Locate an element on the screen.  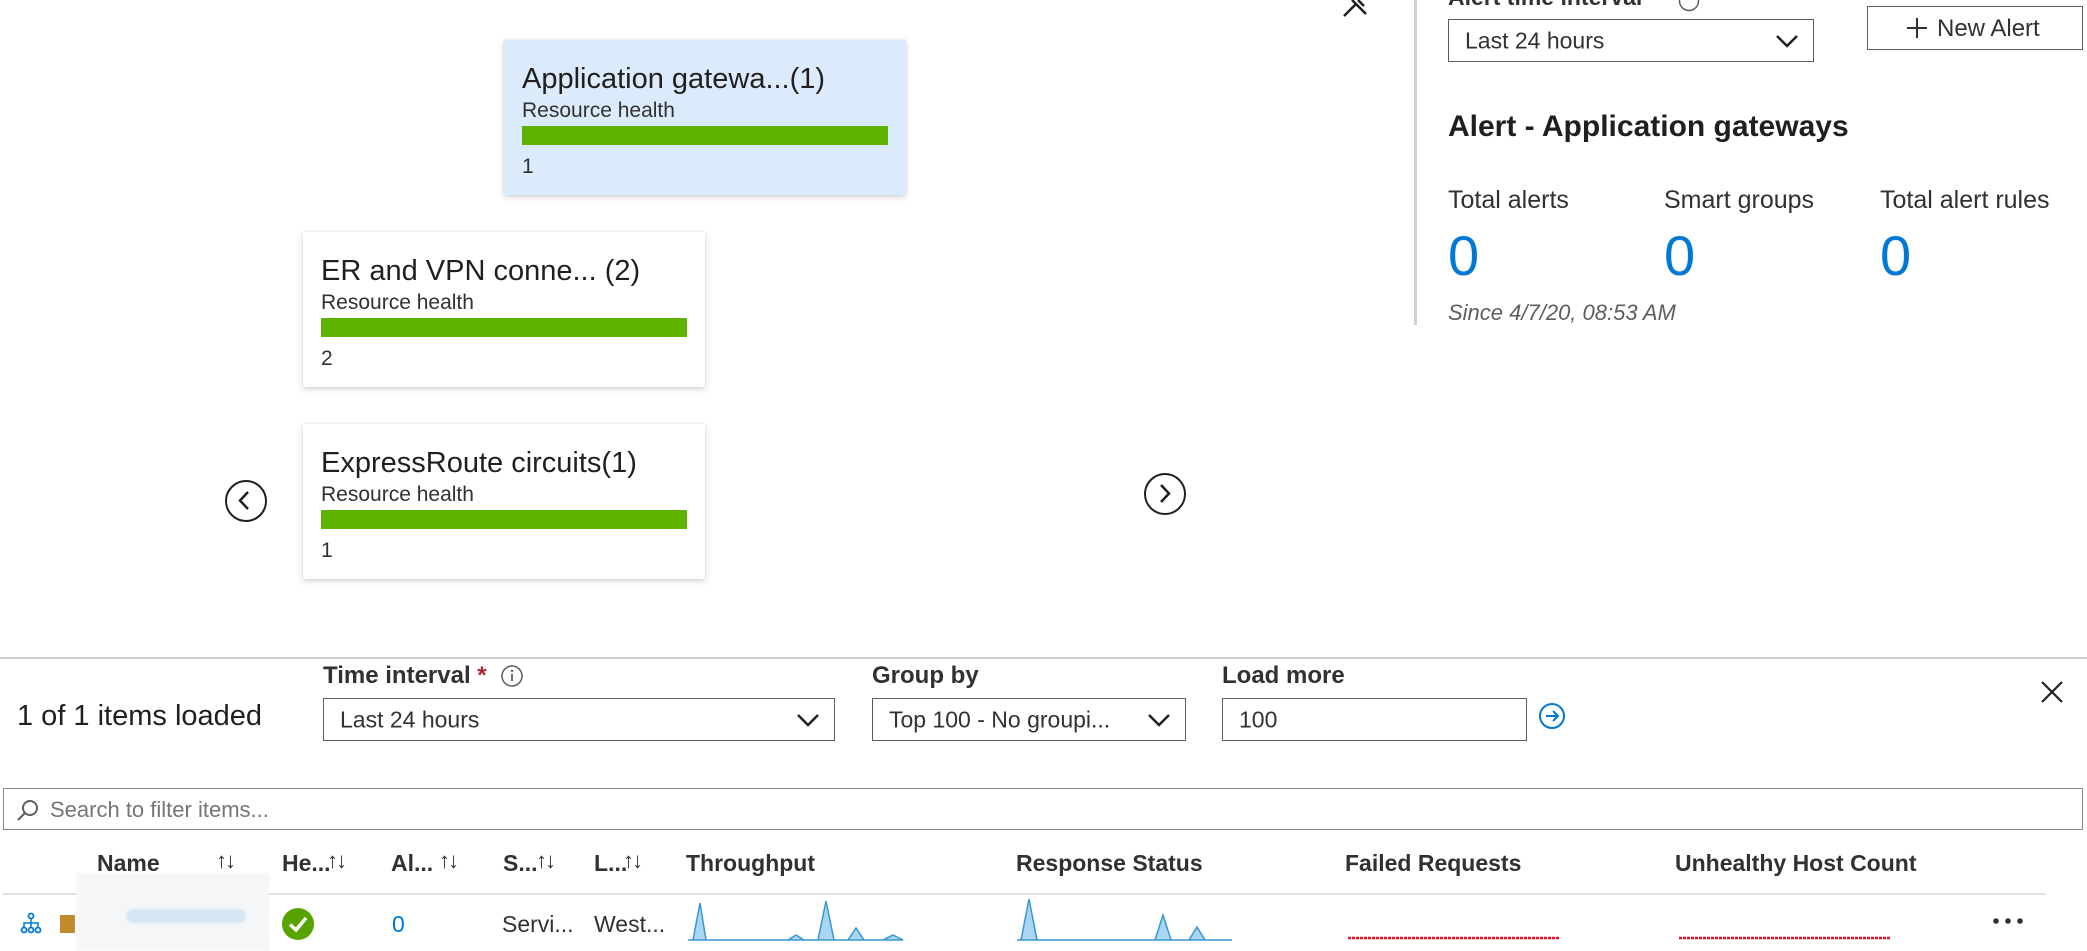
stat-value-smart-groups: 0 is located at coordinates (1679, 256).